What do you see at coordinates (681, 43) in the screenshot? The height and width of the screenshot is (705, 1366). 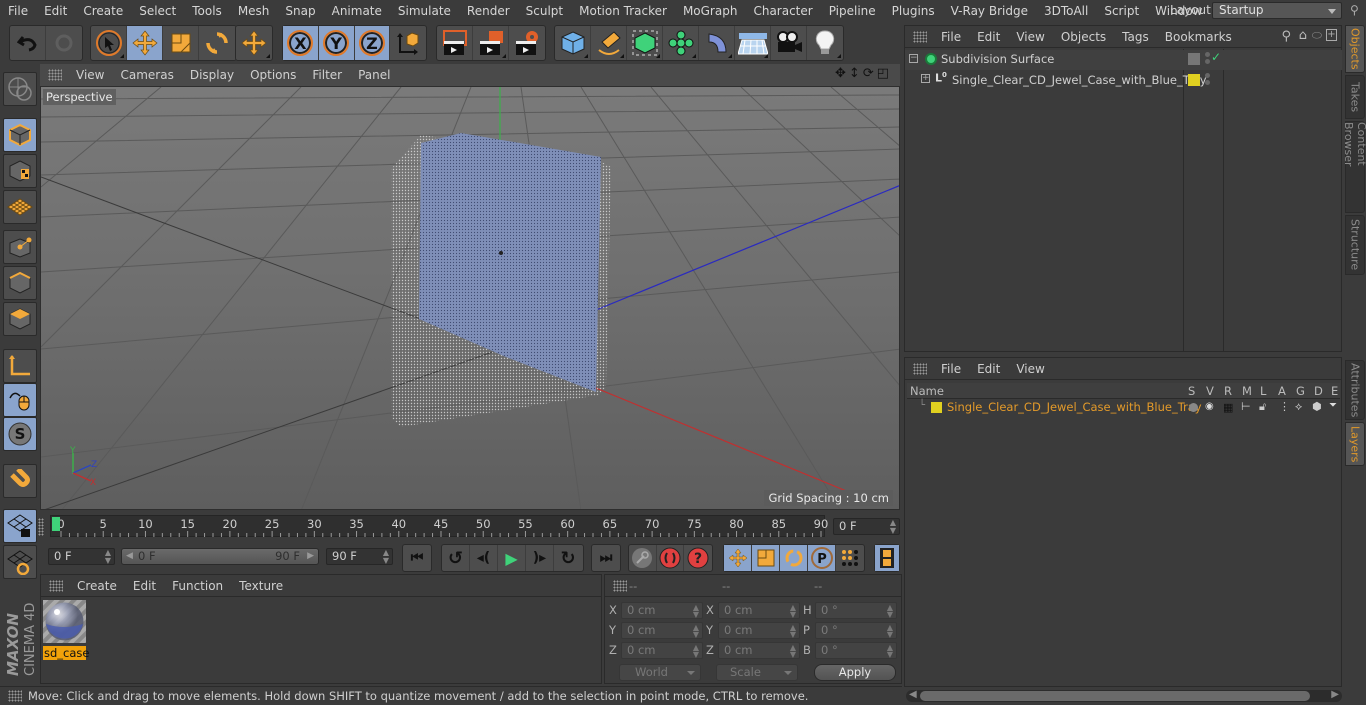 I see `cloner-button` at bounding box center [681, 43].